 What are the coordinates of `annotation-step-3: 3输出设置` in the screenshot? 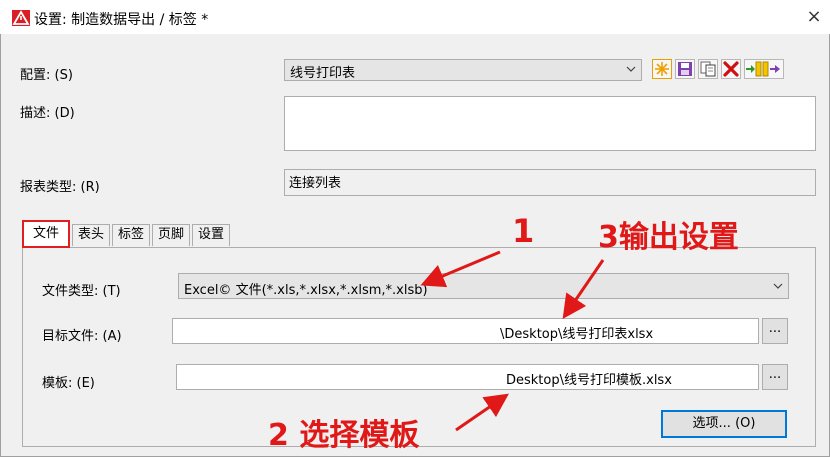 It's located at (668, 237).